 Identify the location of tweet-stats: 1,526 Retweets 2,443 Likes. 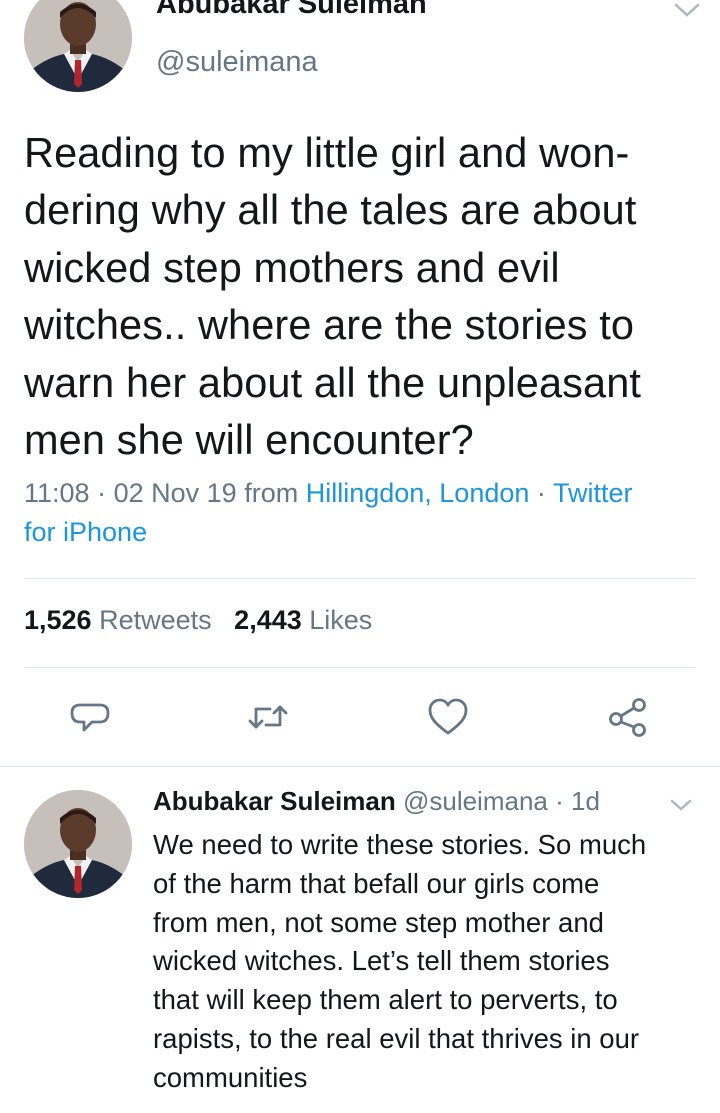
(198, 620).